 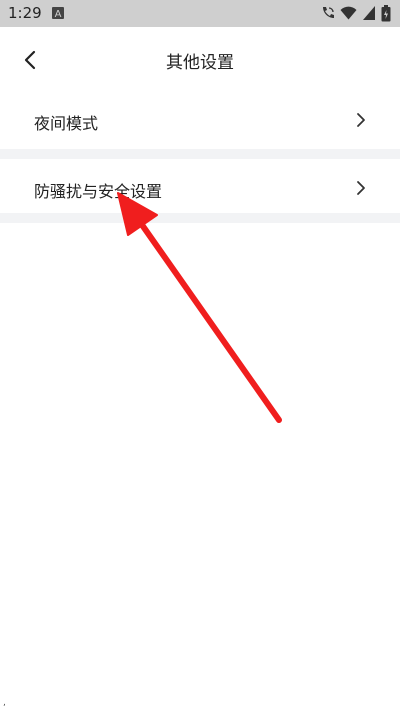 What do you see at coordinates (98, 191) in the screenshot?
I see `settings-item-label: 防骚扰与安全设置` at bounding box center [98, 191].